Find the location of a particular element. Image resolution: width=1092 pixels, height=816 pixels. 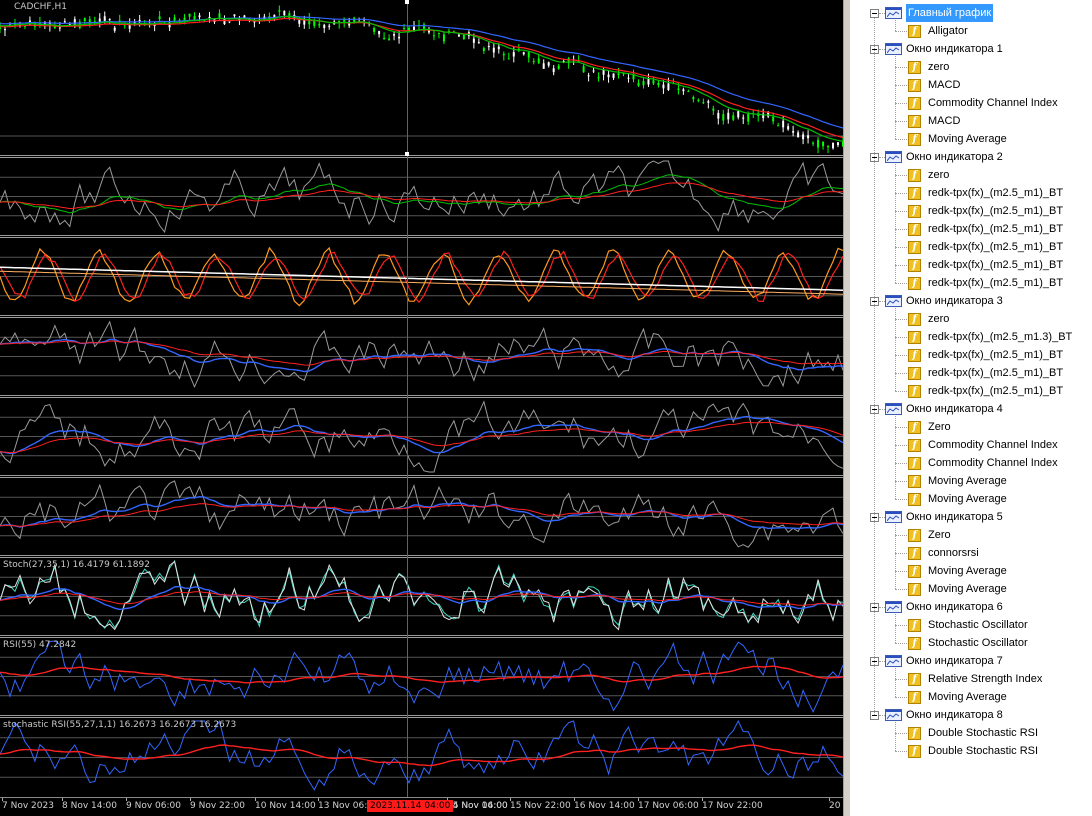

tree-item: f connorsrsi is located at coordinates (971, 553).